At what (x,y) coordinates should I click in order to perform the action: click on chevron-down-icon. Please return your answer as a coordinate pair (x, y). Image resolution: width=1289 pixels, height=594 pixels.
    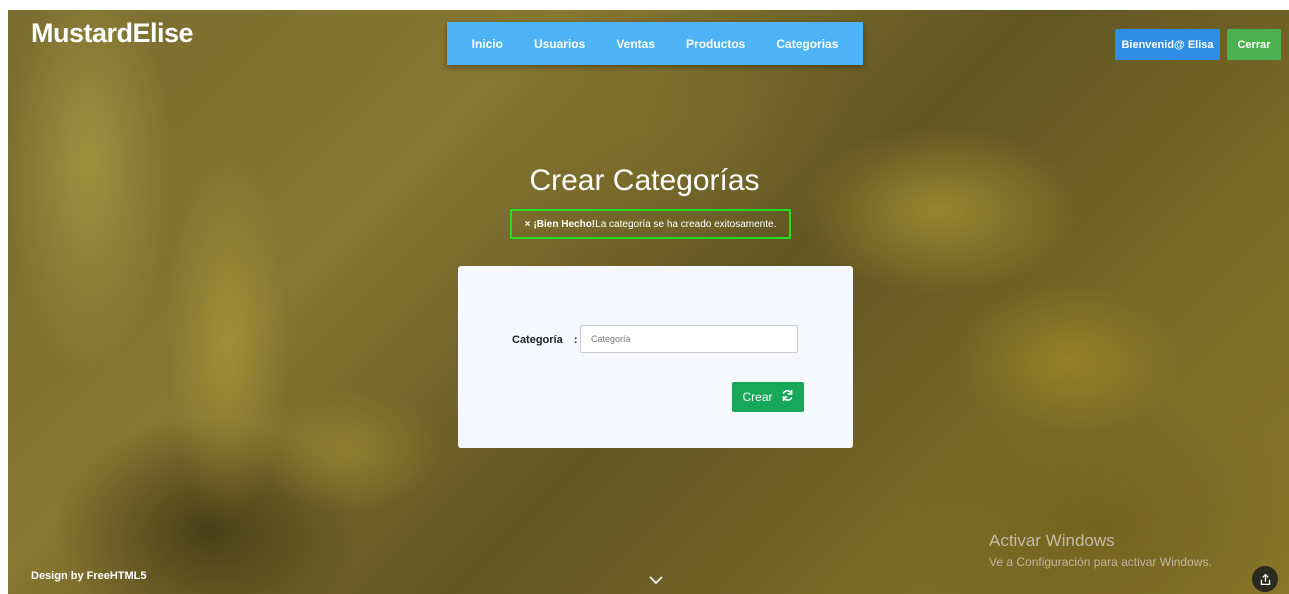
    Looking at the image, I should click on (656, 581).